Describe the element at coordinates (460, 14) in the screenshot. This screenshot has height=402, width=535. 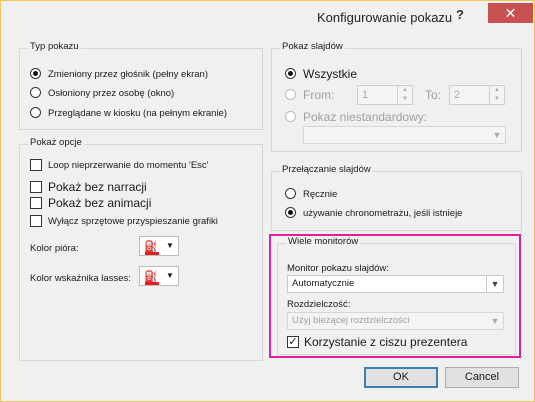
I see `help-button: ?` at that location.